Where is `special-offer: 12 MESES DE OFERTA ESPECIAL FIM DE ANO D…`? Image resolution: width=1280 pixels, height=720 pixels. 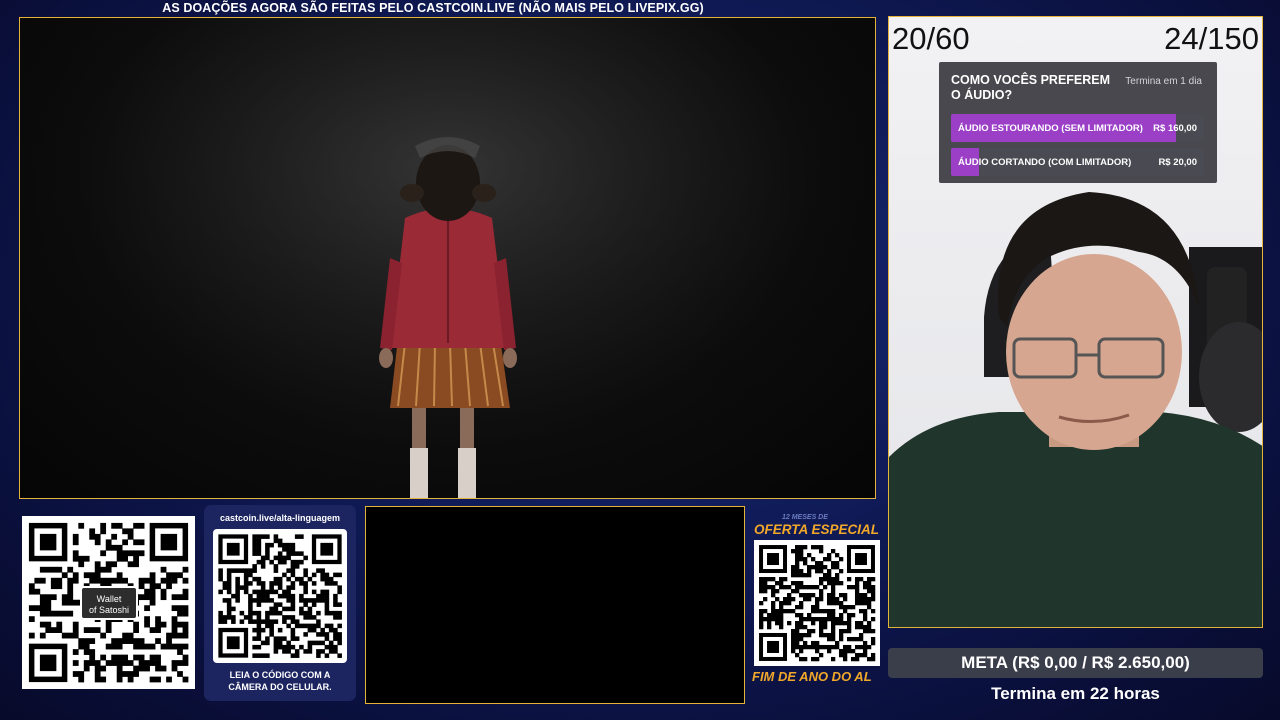 special-offer: 12 MESES DE OFERTA ESPECIAL FIM DE ANO D… is located at coordinates (817, 602).